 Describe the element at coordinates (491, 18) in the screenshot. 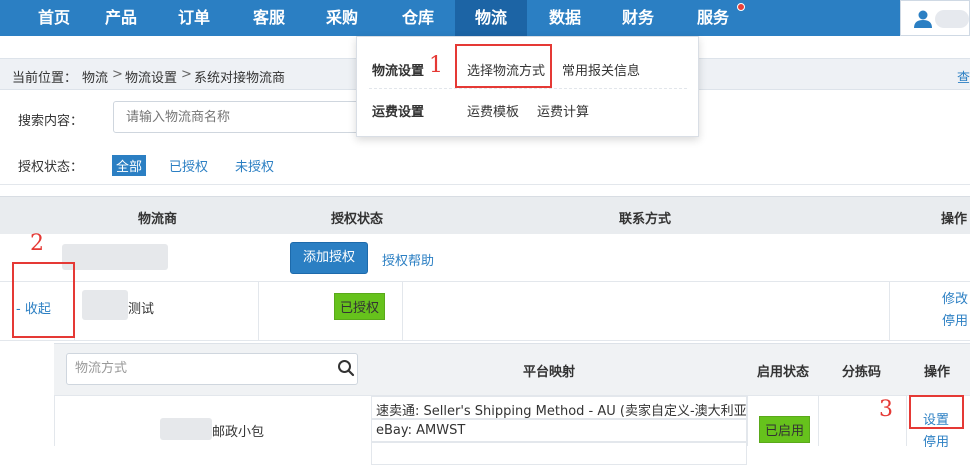

I see `nav-item-logistics: 物流` at that location.